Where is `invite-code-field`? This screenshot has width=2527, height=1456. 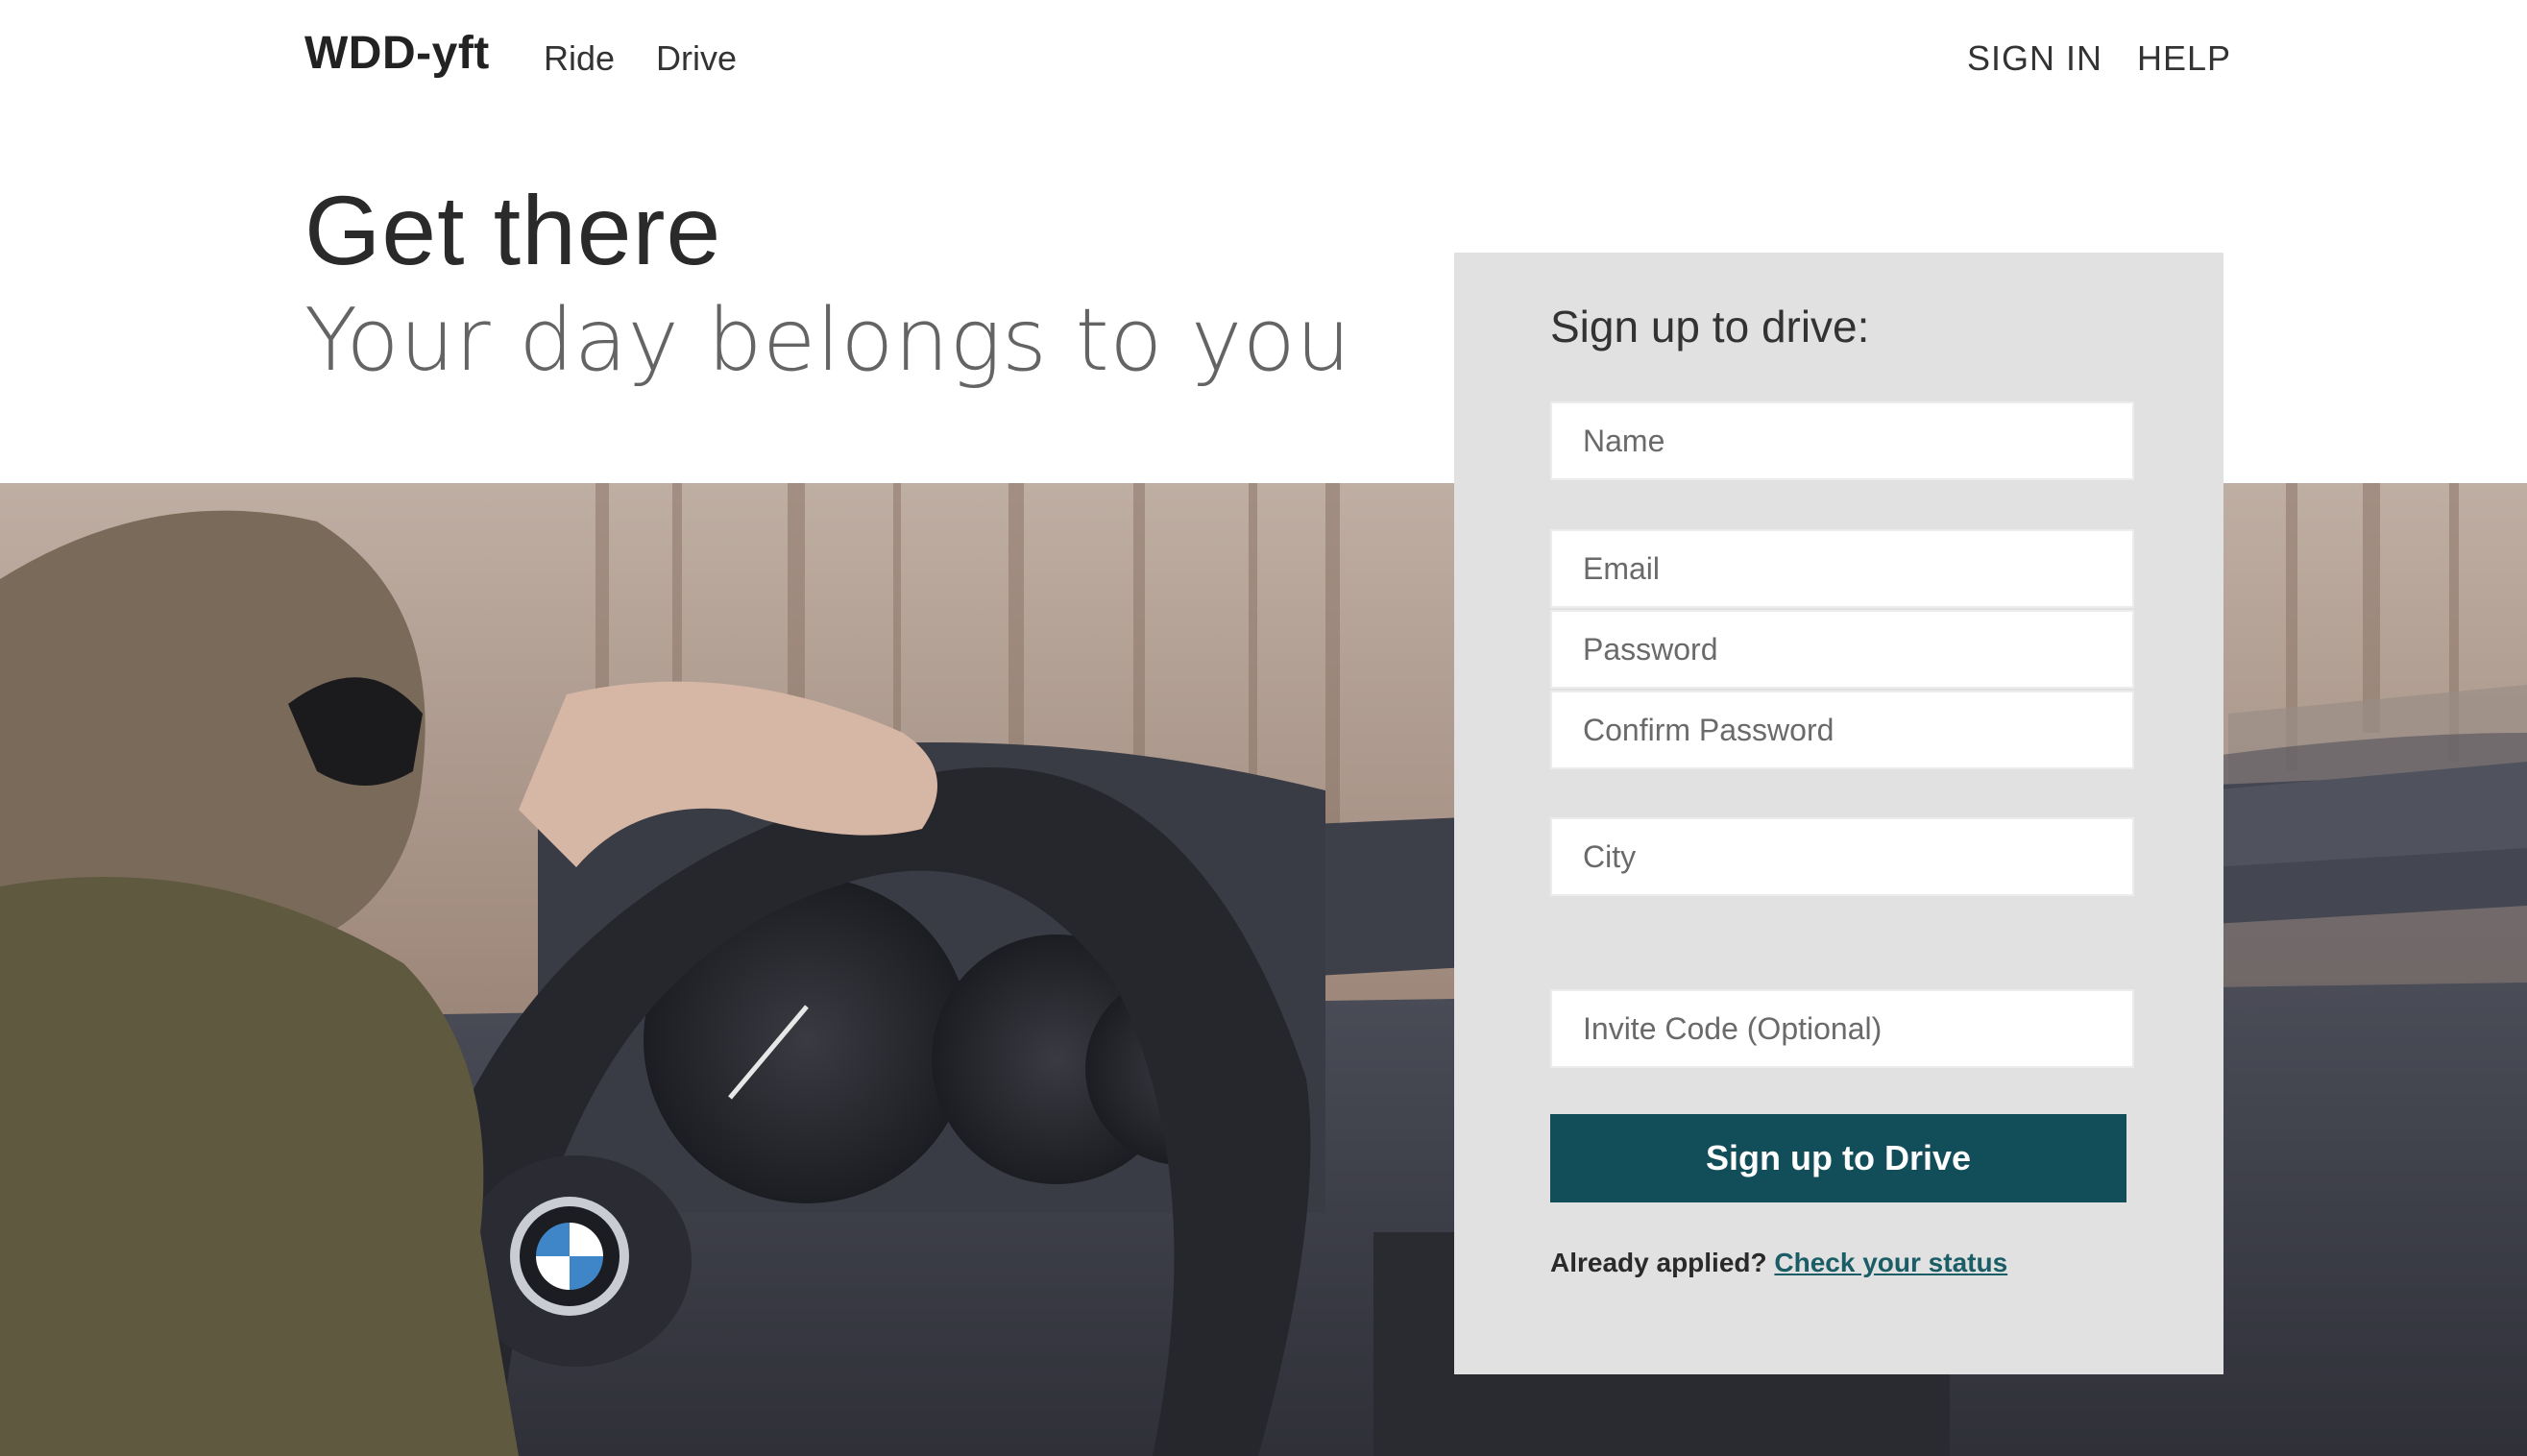 invite-code-field is located at coordinates (1842, 1028).